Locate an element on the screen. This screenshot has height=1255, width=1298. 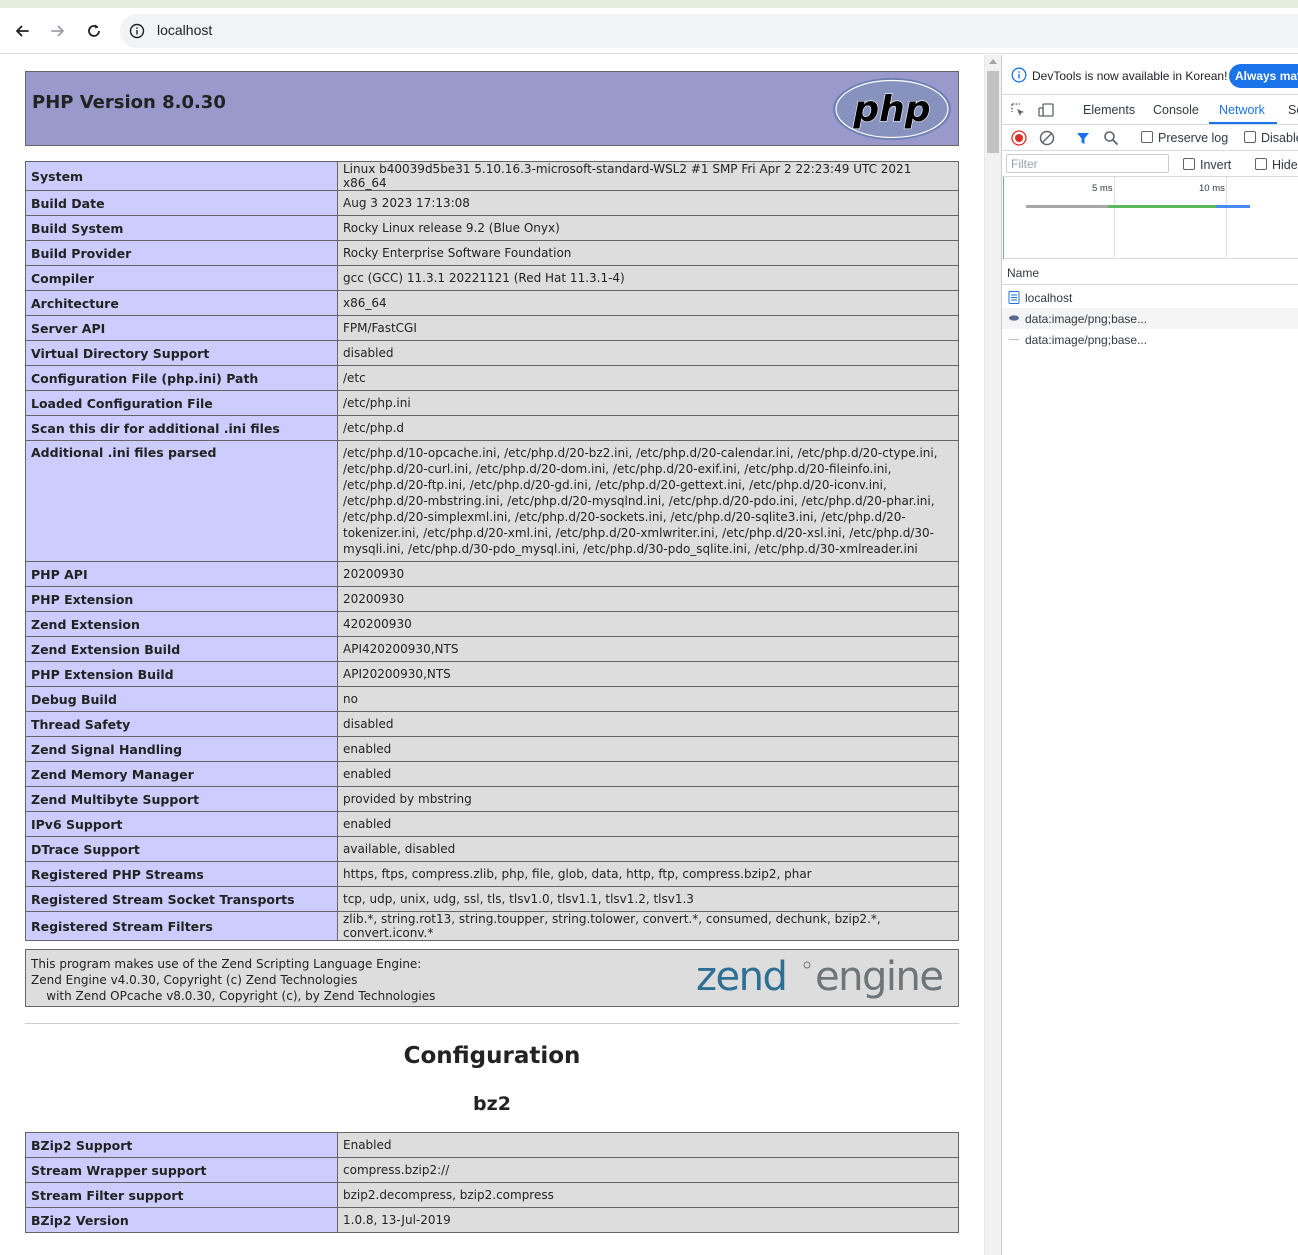
tab-elements: Elements is located at coordinates (1109, 110).